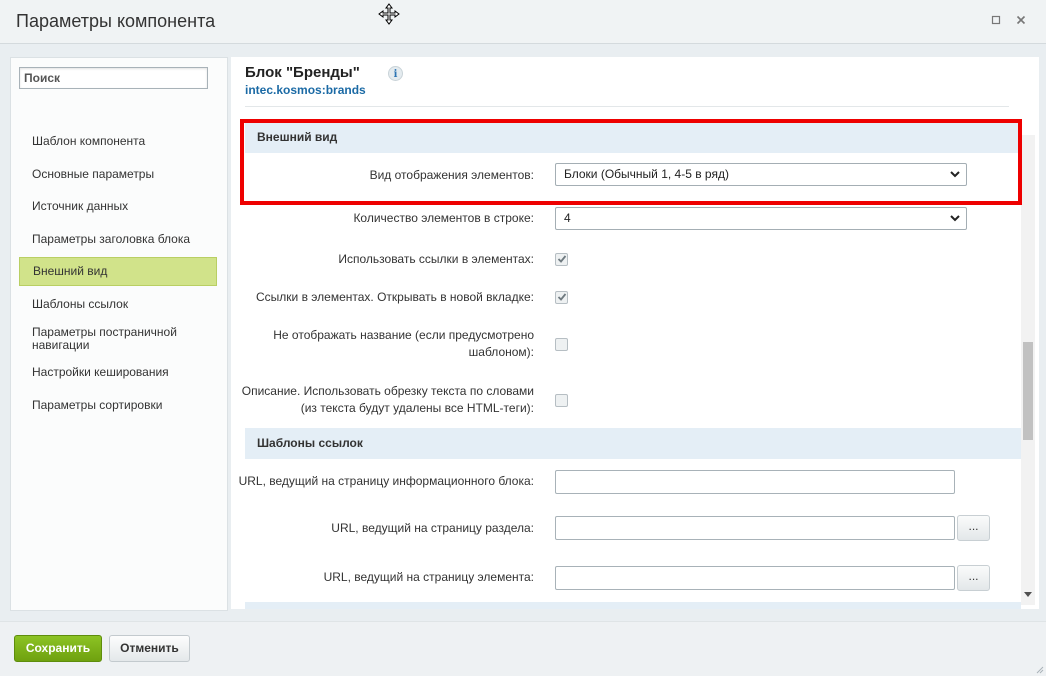  Describe the element at coordinates (118, 206) in the screenshot. I see `sidebar-item-data-source: Источник данных` at that location.